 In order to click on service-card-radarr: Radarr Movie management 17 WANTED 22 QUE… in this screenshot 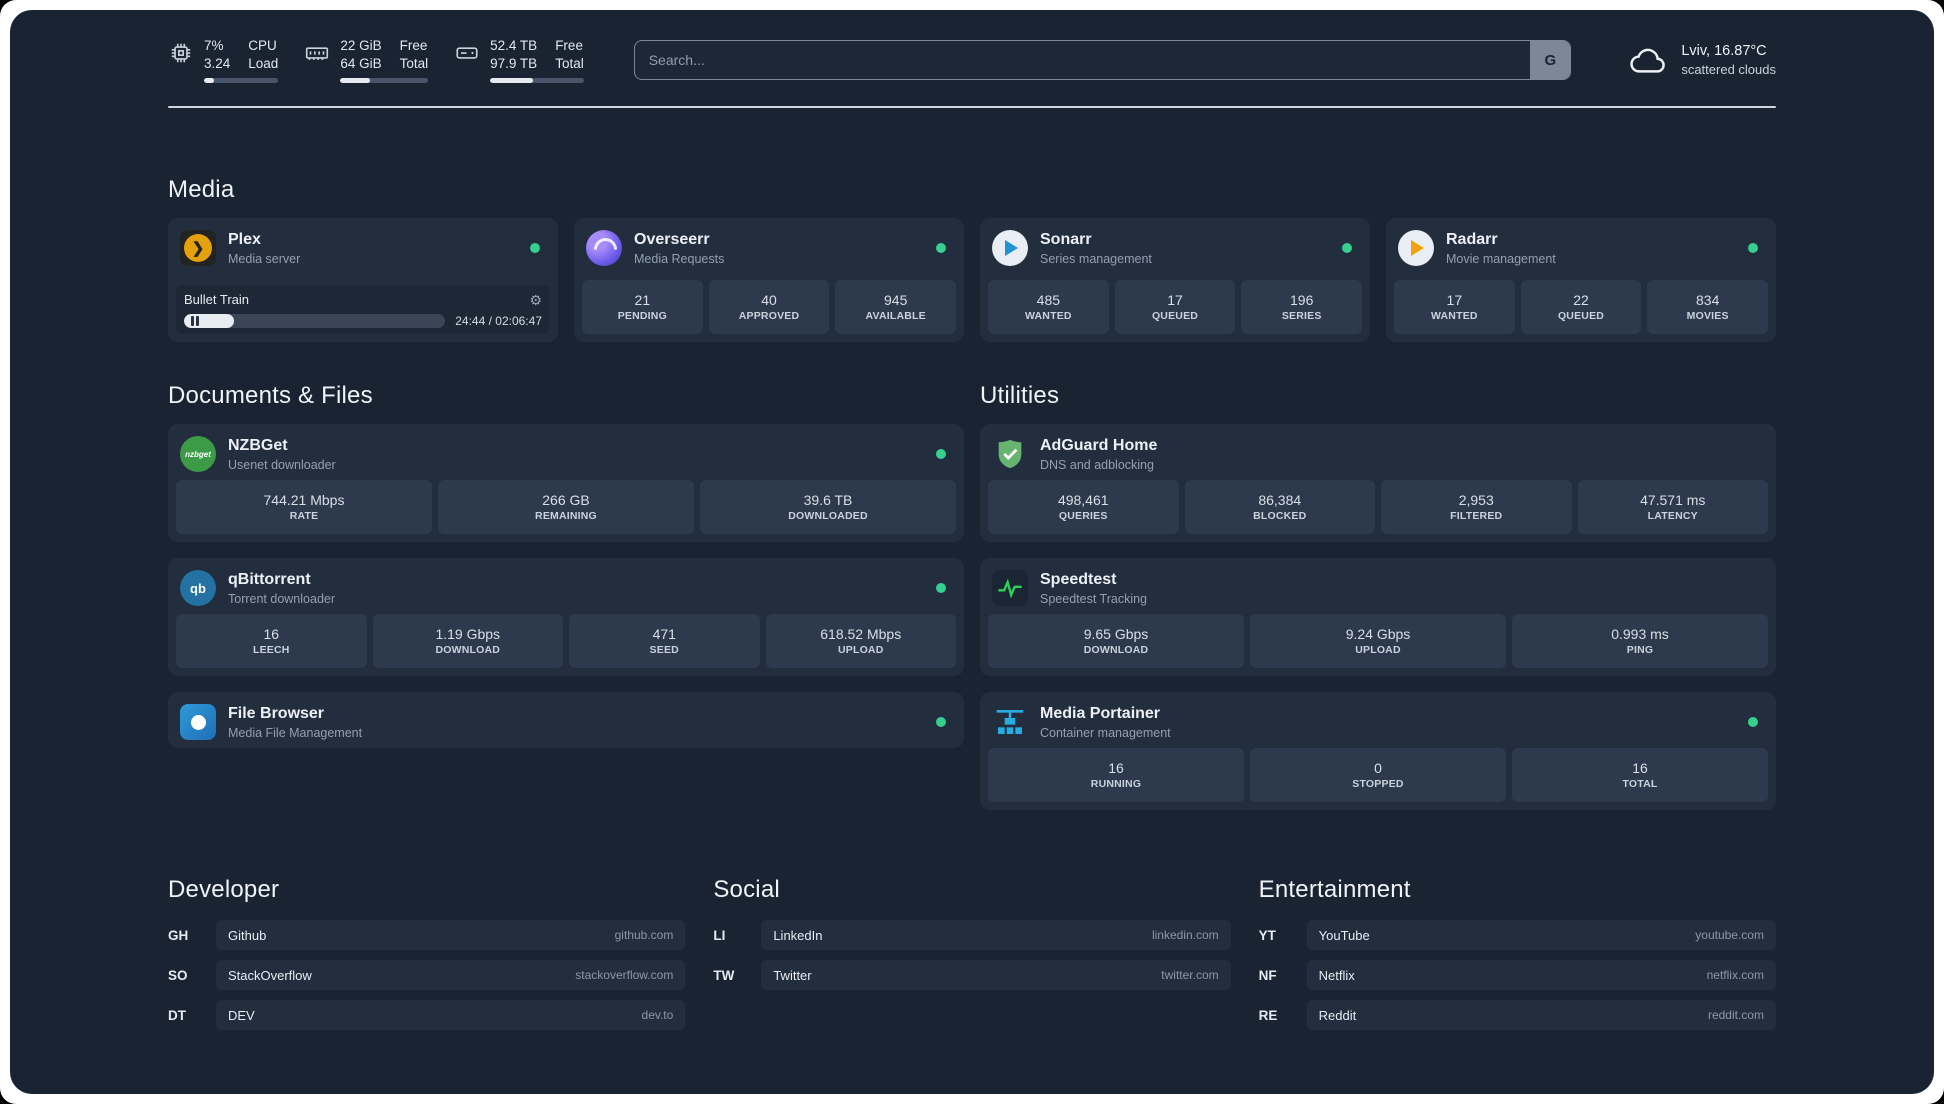, I will do `click(1581, 280)`.